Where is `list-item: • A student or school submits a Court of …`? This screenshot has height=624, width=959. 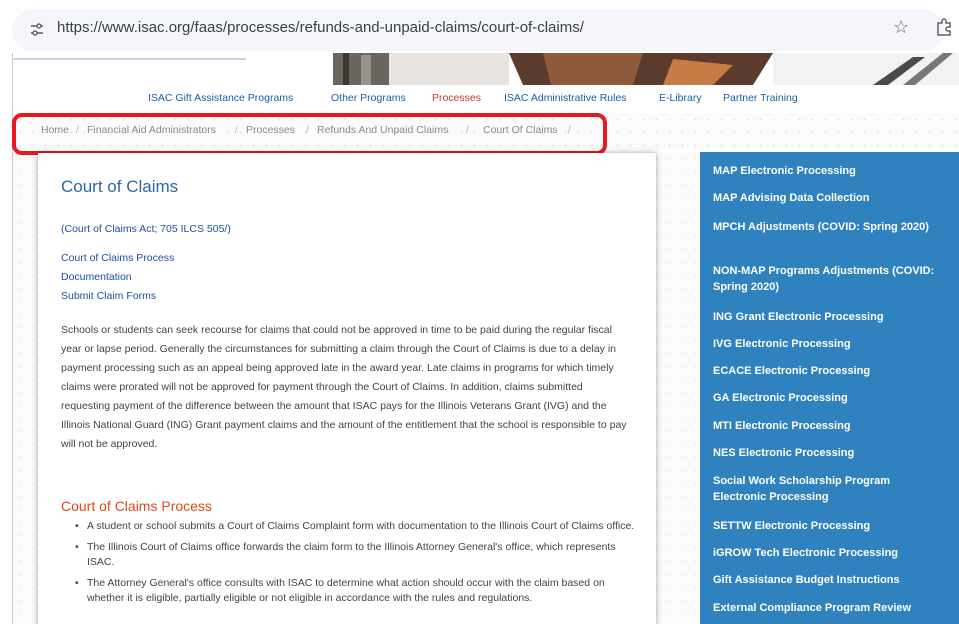
list-item: • A student or school submits a Court of … is located at coordinates (355, 526).